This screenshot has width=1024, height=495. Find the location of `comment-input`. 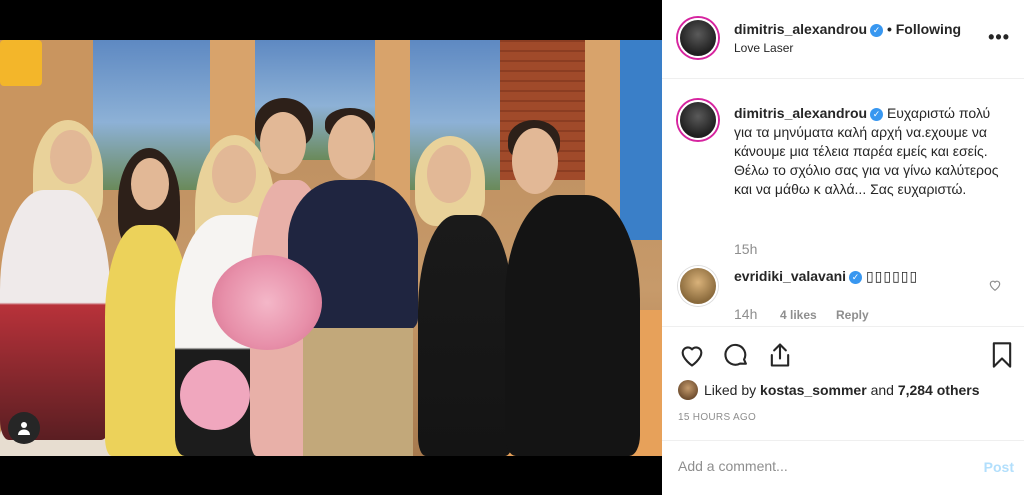

comment-input is located at coordinates (818, 466).